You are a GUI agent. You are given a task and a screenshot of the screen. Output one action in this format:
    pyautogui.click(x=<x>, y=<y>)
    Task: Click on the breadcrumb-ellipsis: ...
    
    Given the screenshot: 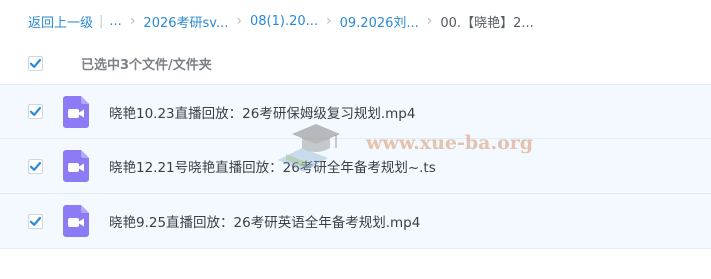 What is the action you would take?
    pyautogui.click(x=115, y=21)
    